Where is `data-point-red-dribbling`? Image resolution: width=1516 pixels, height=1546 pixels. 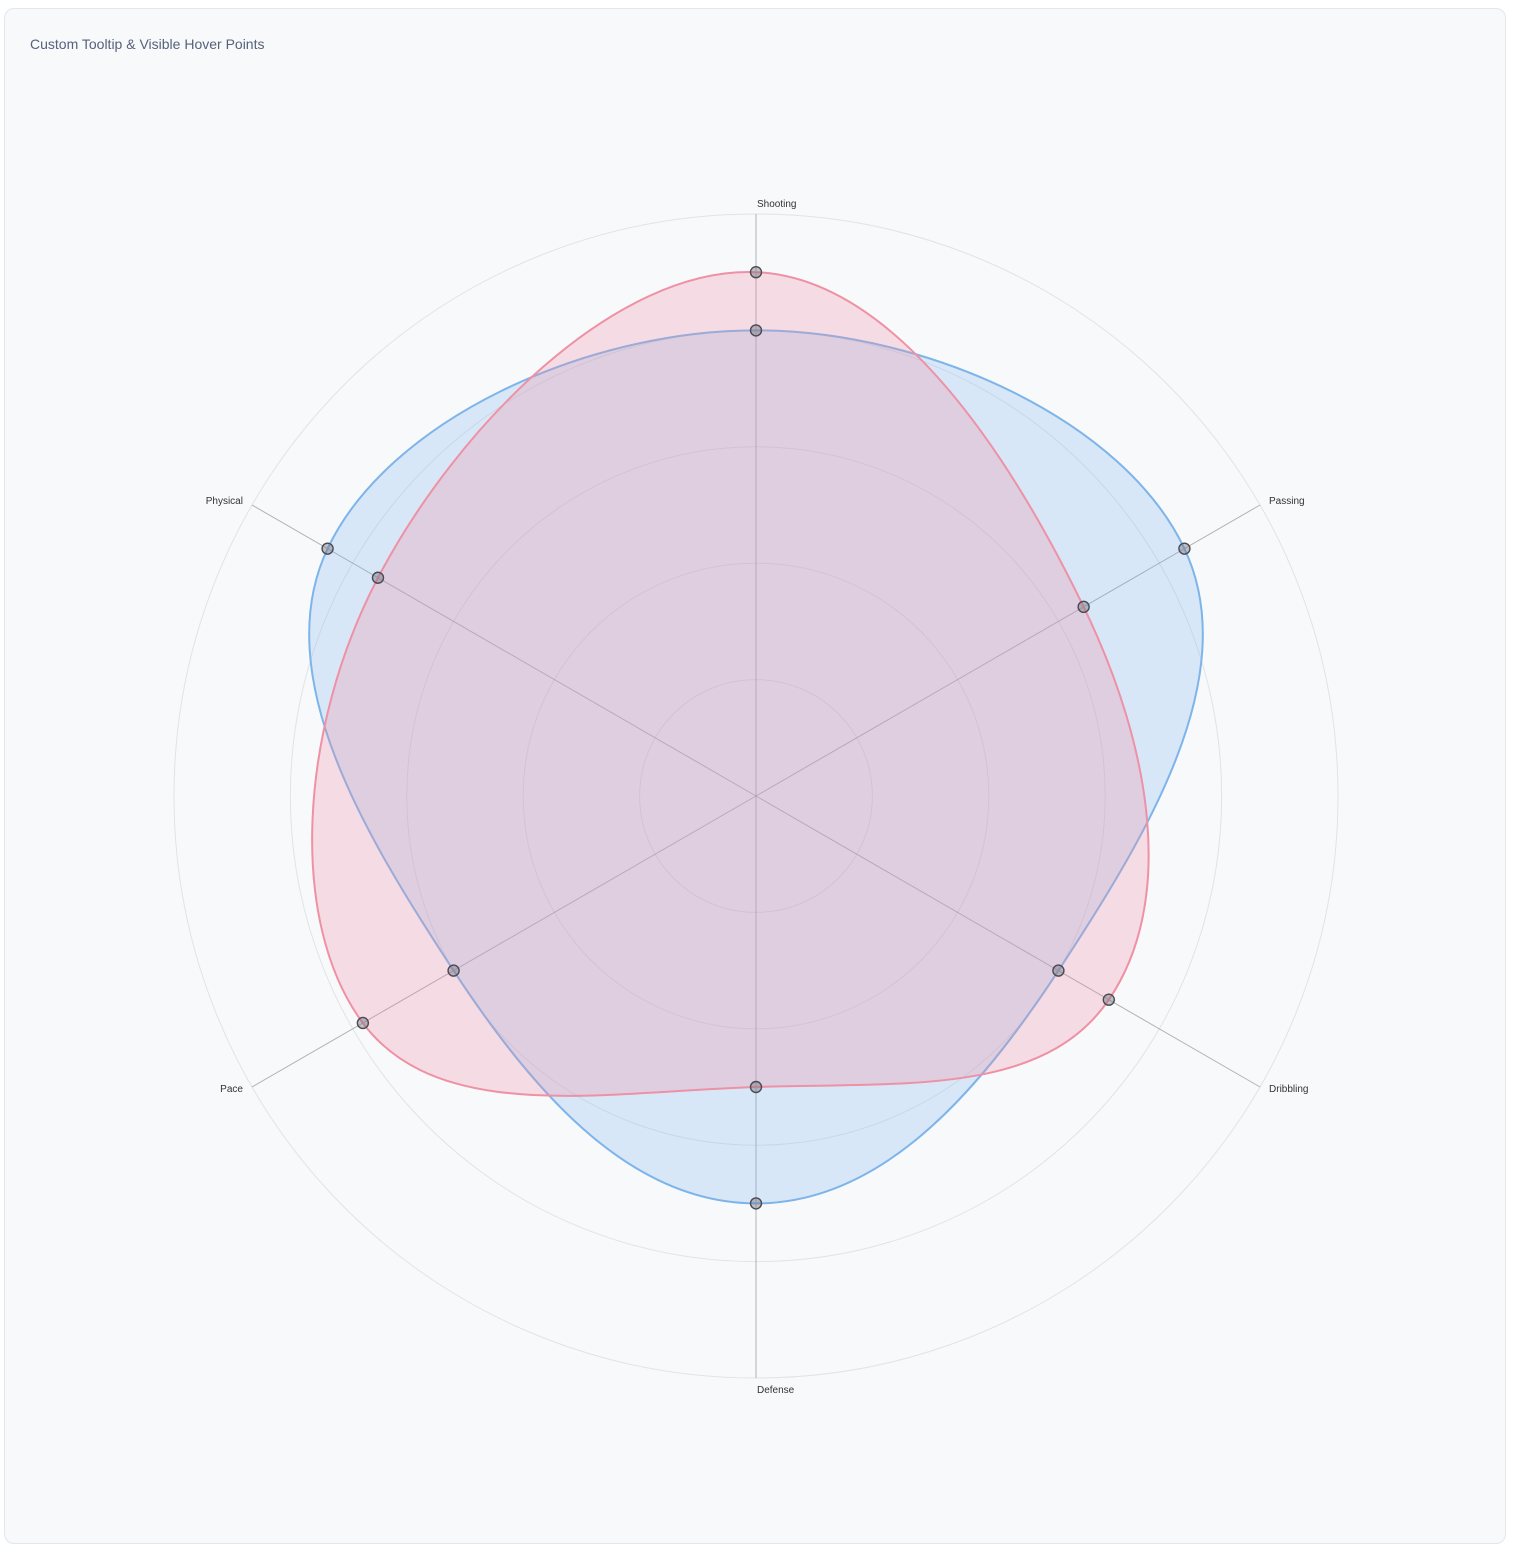
data-point-red-dribbling is located at coordinates (1109, 999).